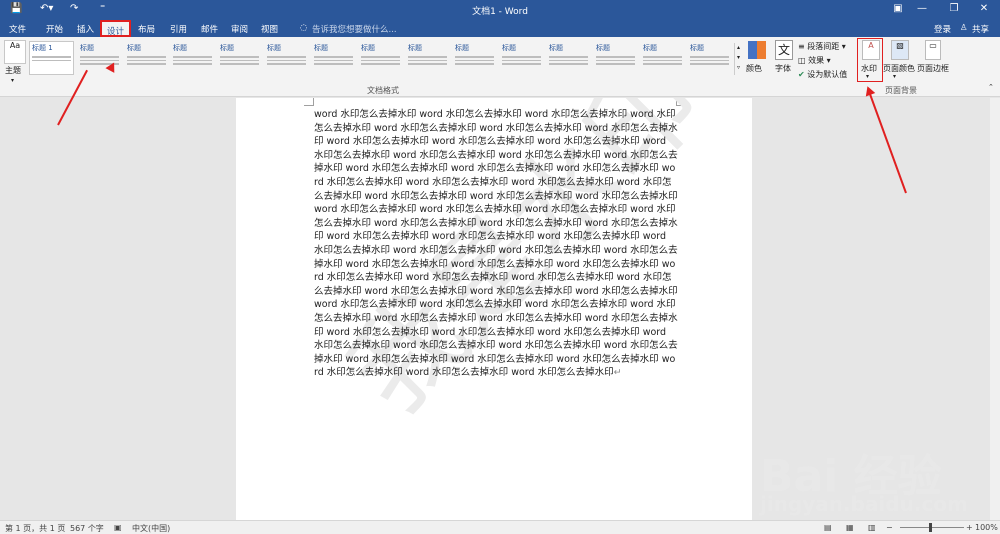 The height and width of the screenshot is (534, 1000). Describe the element at coordinates (980, 29) in the screenshot. I see `share-button: 共享` at that location.